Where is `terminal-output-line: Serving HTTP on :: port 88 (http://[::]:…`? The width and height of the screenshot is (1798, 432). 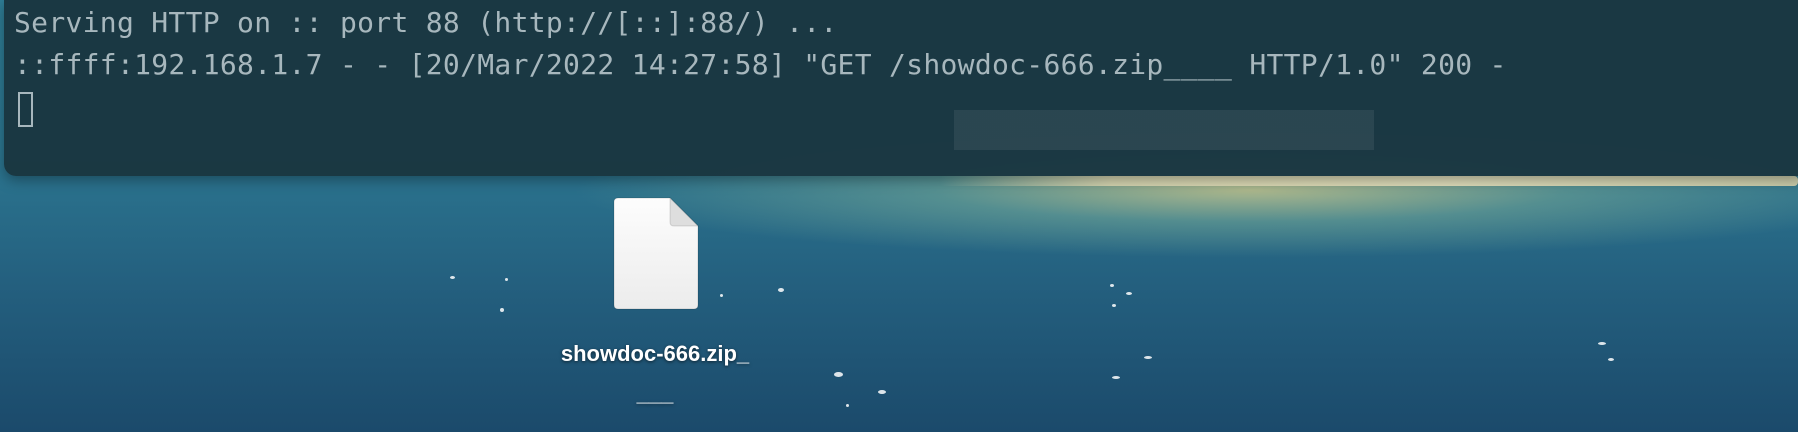 terminal-output-line: Serving HTTP on :: port 88 (http://[::]:… is located at coordinates (426, 22).